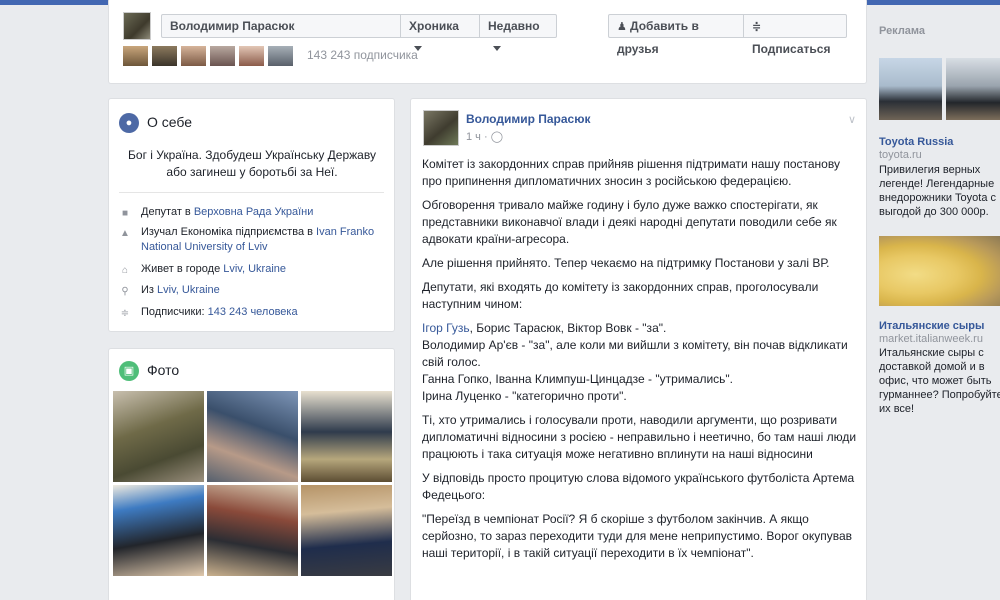 This screenshot has height=600, width=1000. What do you see at coordinates (362, 55) in the screenshot?
I see `followers-count: 143 243 подписчика` at bounding box center [362, 55].